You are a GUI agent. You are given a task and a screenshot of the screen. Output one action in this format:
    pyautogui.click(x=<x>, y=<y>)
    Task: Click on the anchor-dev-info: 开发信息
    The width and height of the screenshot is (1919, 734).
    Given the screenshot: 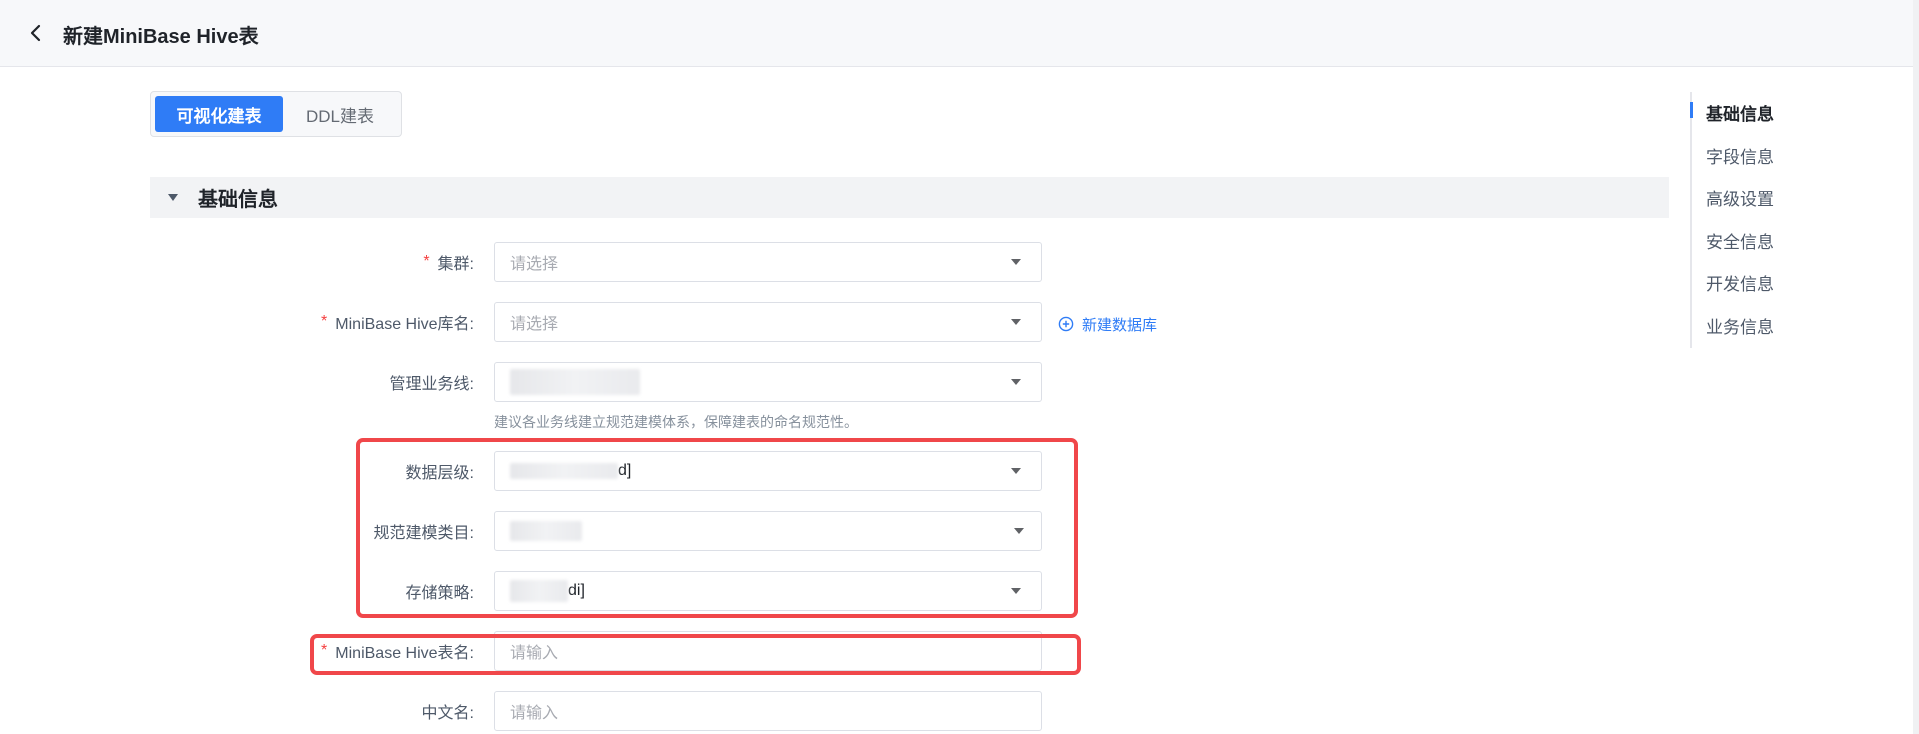 What is the action you would take?
    pyautogui.click(x=1740, y=282)
    